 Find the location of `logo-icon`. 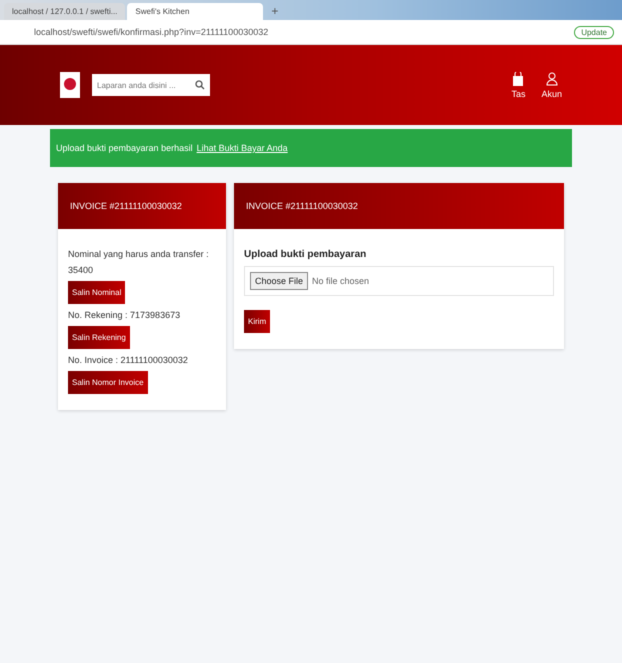

logo-icon is located at coordinates (70, 85).